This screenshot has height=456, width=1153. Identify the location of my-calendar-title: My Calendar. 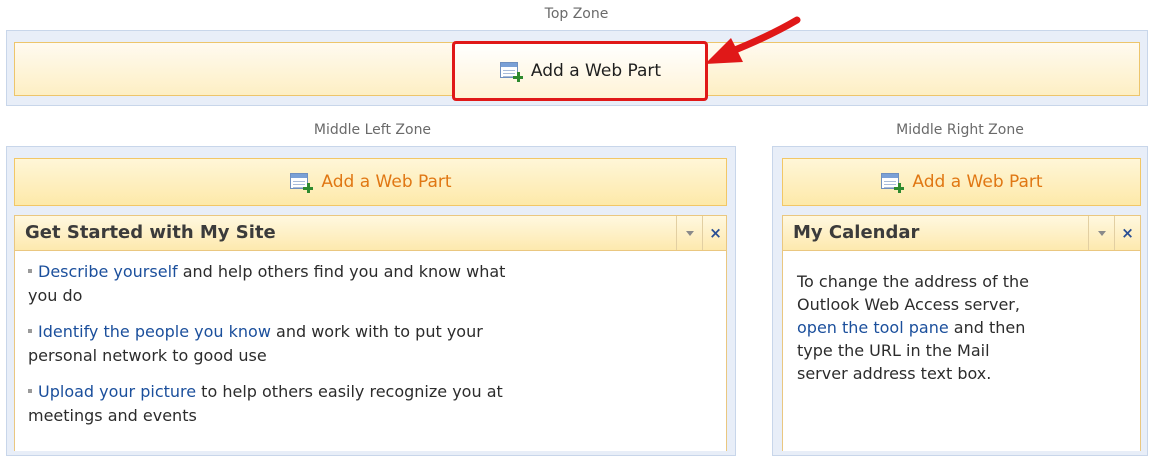
(856, 232).